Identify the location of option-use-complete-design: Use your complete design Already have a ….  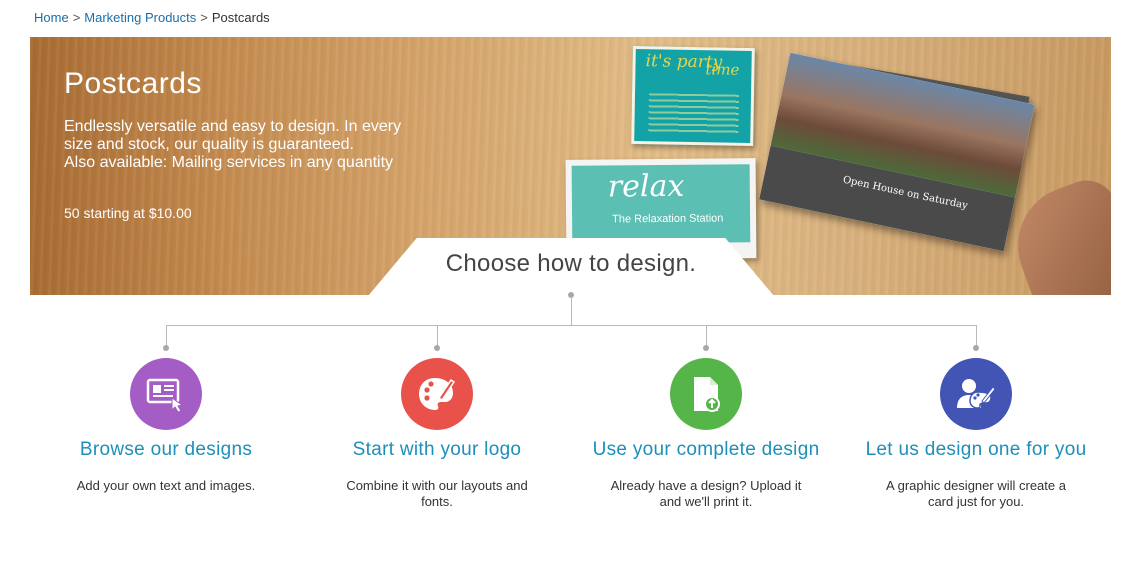
(706, 434).